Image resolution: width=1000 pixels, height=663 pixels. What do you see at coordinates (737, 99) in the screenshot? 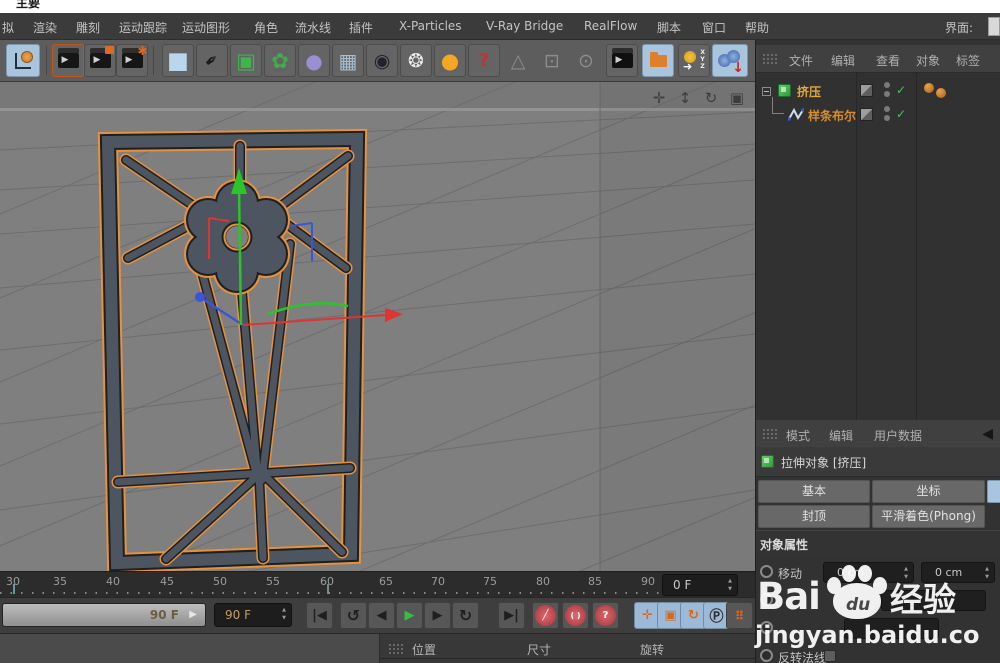
I see `maximize-view-icon: ▣` at bounding box center [737, 99].